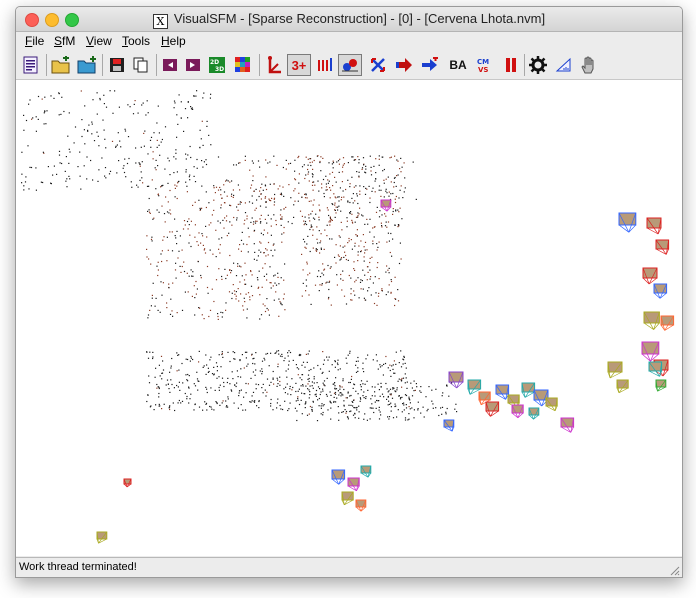  I want to click on svg-text: 2D, so click(214, 62).